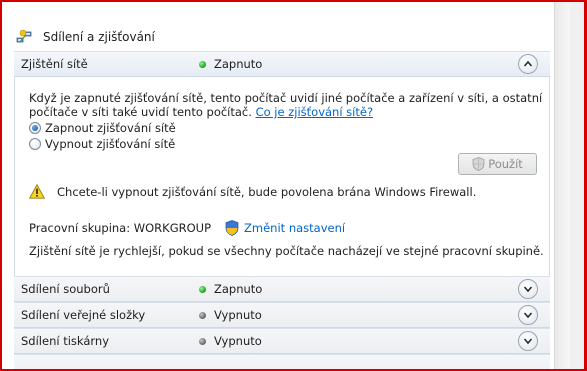 This screenshot has width=587, height=371. Describe the element at coordinates (577, 185) in the screenshot. I see `window-edge` at that location.